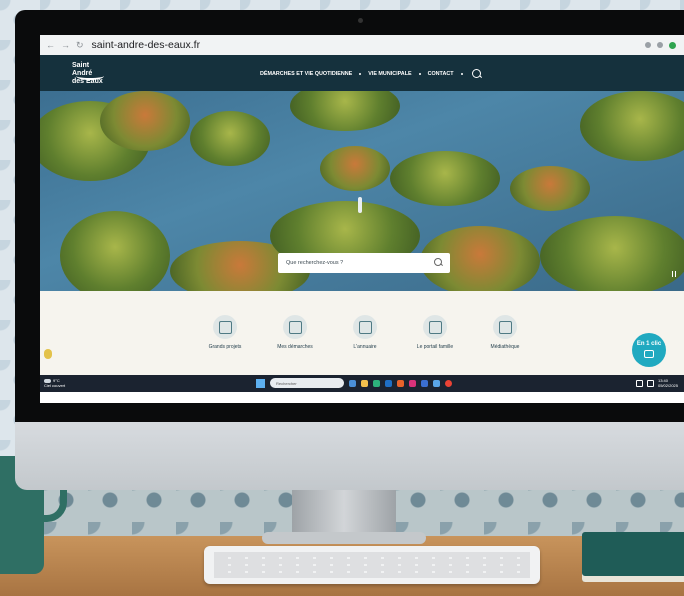  I want to click on webcam, so click(360, 20).